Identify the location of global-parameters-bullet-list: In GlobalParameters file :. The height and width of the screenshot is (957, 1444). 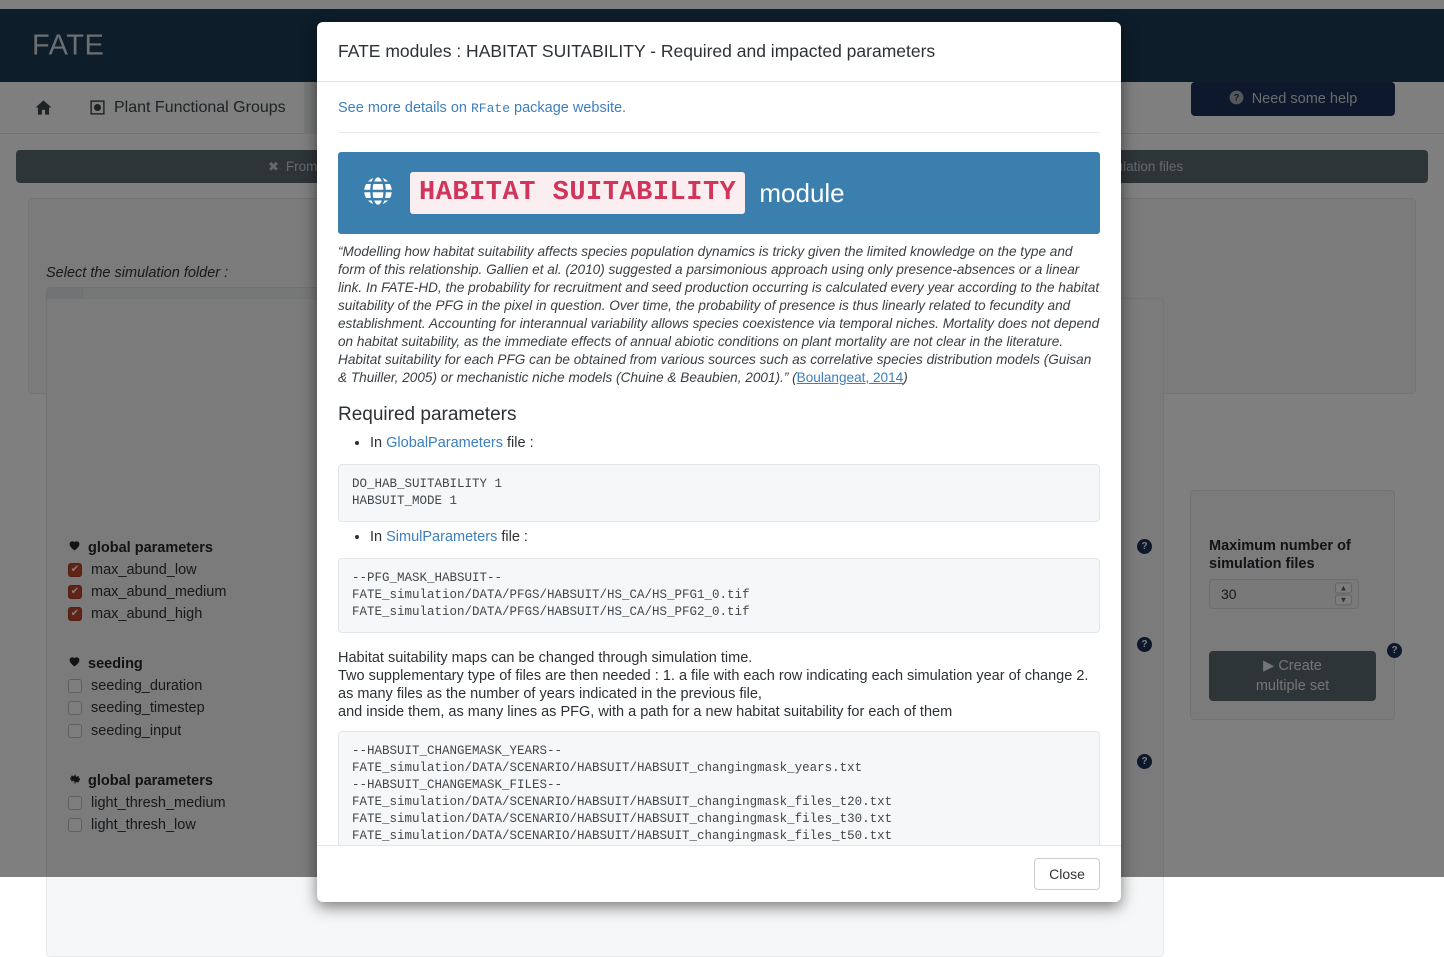
(719, 443).